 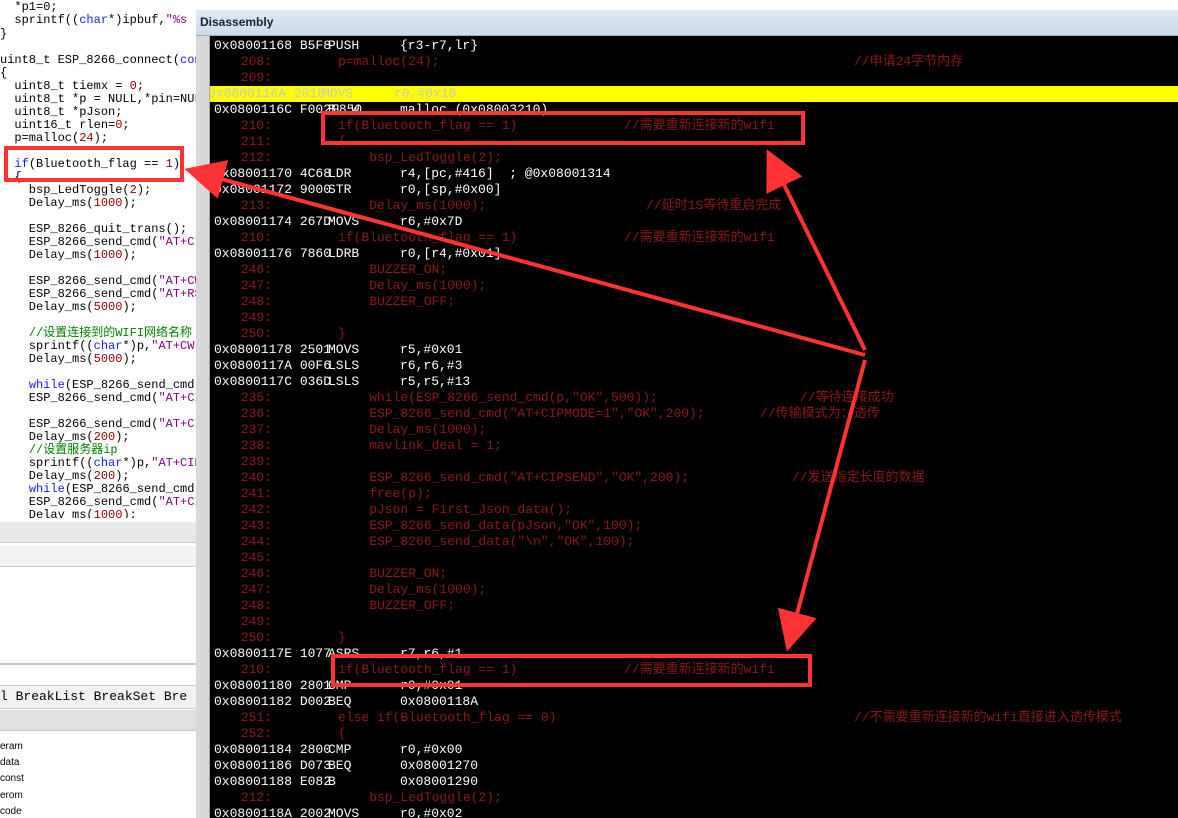 What do you see at coordinates (525, 258) in the screenshot?
I see `arrow-to-editor` at bounding box center [525, 258].